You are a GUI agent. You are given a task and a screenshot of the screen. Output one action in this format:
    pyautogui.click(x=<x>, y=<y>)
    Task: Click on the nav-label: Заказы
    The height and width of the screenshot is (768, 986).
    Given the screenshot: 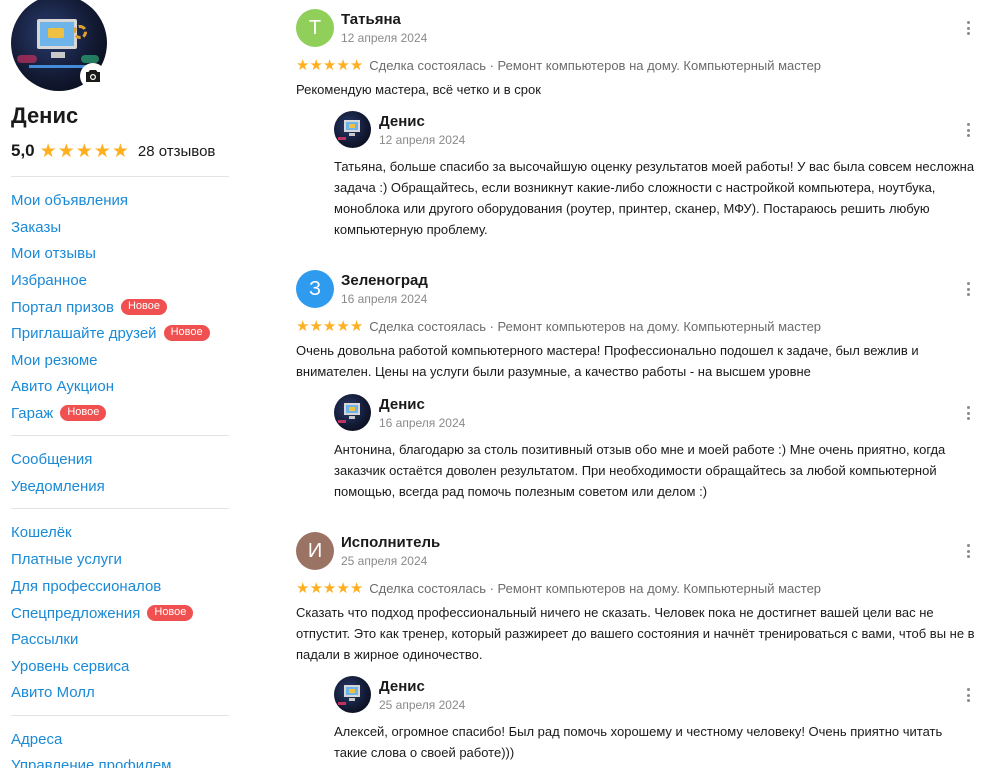 What is the action you would take?
    pyautogui.click(x=36, y=227)
    